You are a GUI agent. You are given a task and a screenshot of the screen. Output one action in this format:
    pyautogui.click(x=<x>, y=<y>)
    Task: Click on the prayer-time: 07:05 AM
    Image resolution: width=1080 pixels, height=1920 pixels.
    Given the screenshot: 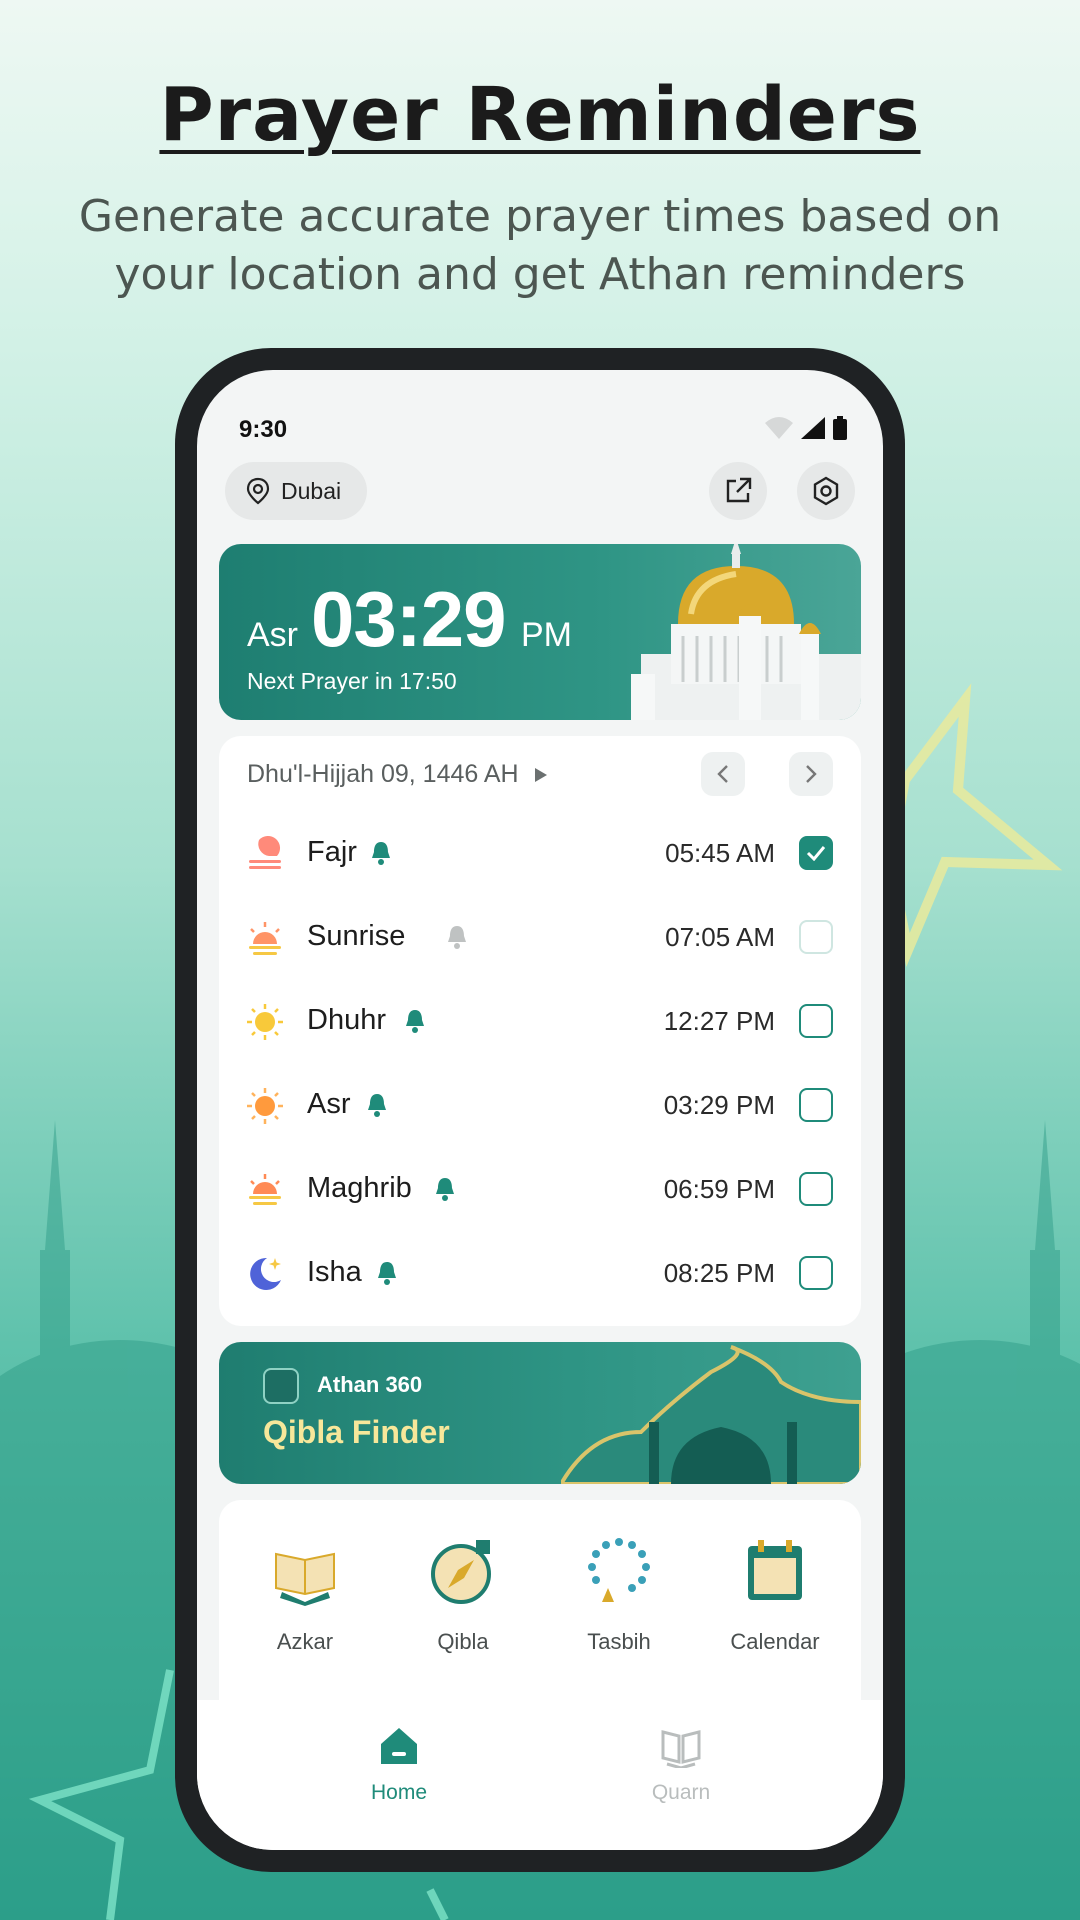 What is the action you would take?
    pyautogui.click(x=720, y=937)
    